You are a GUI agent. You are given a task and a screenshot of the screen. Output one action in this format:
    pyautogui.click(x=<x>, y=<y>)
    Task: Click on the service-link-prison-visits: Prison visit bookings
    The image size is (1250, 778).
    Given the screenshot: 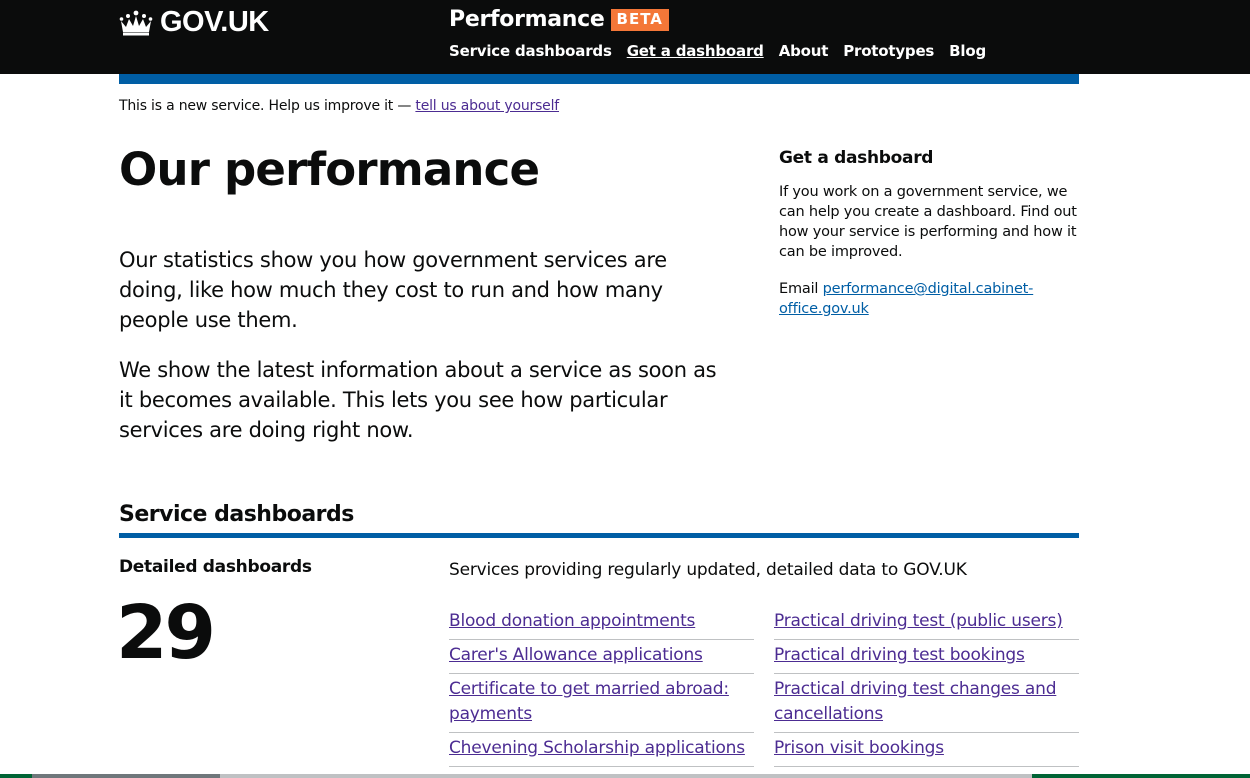 What is the action you would take?
    pyautogui.click(x=859, y=748)
    